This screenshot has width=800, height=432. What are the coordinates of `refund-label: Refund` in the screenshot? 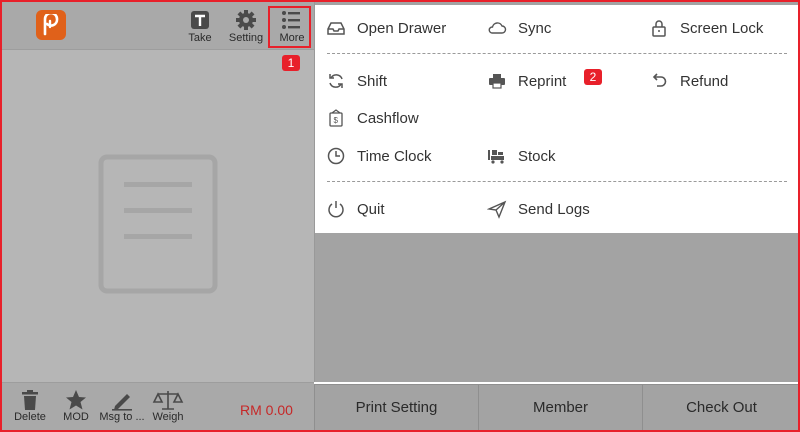 It's located at (704, 81).